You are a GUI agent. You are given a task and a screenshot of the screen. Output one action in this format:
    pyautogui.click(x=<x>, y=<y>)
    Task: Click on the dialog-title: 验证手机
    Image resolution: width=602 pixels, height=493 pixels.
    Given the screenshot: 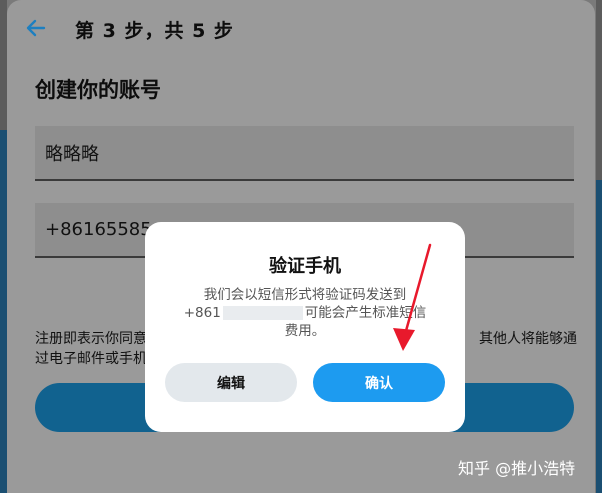 What is the action you would take?
    pyautogui.click(x=305, y=266)
    